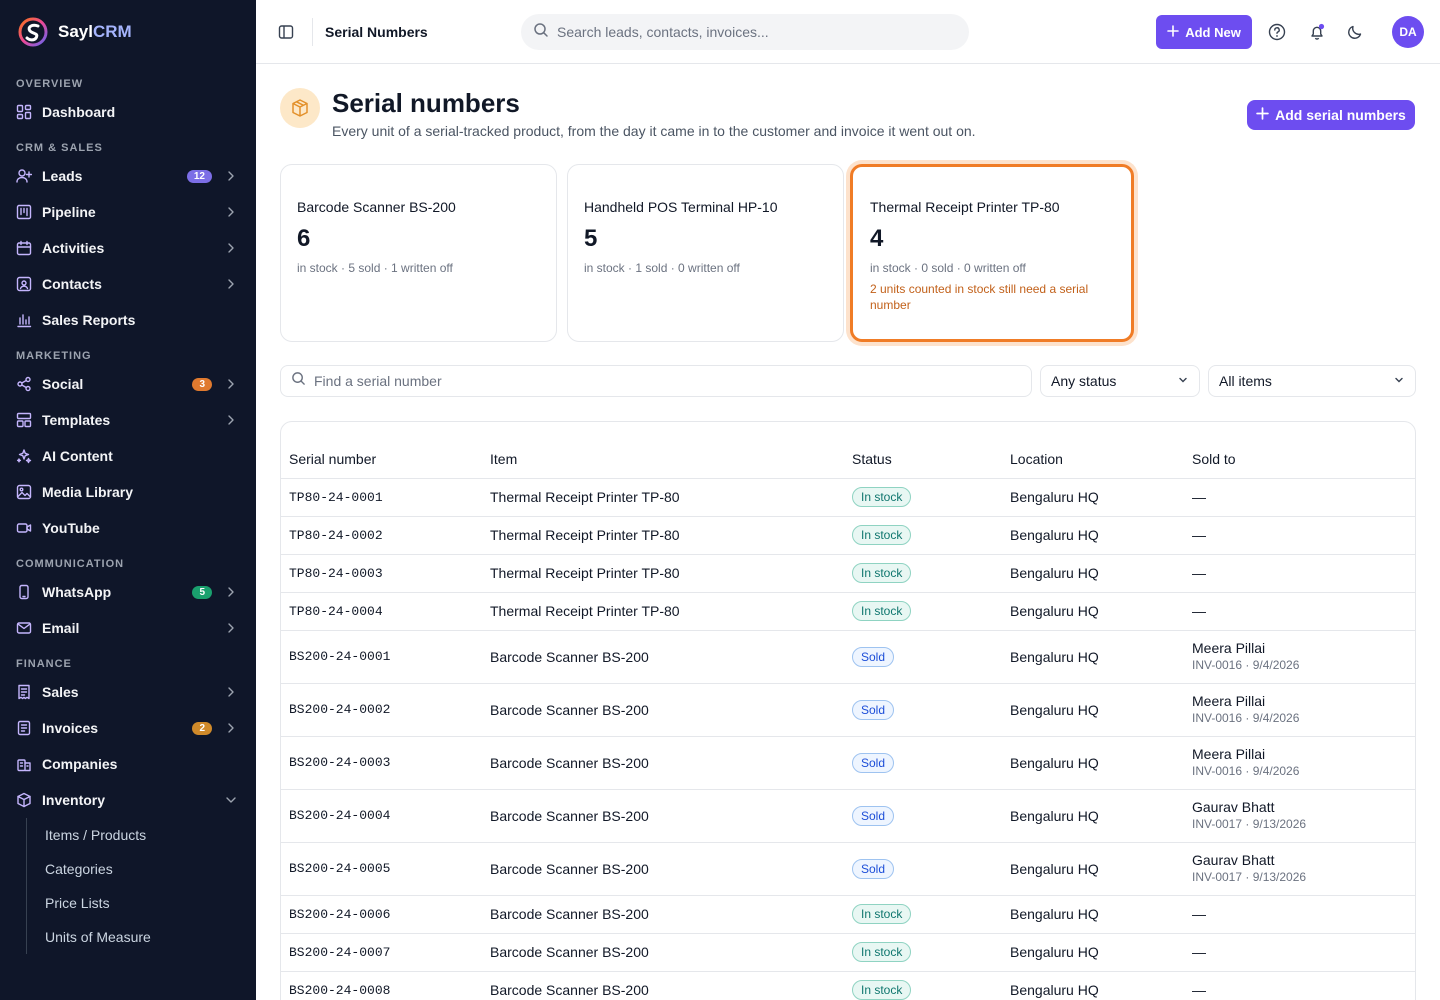 The image size is (1440, 1000). What do you see at coordinates (1355, 32) in the screenshot?
I see `moon-icon` at bounding box center [1355, 32].